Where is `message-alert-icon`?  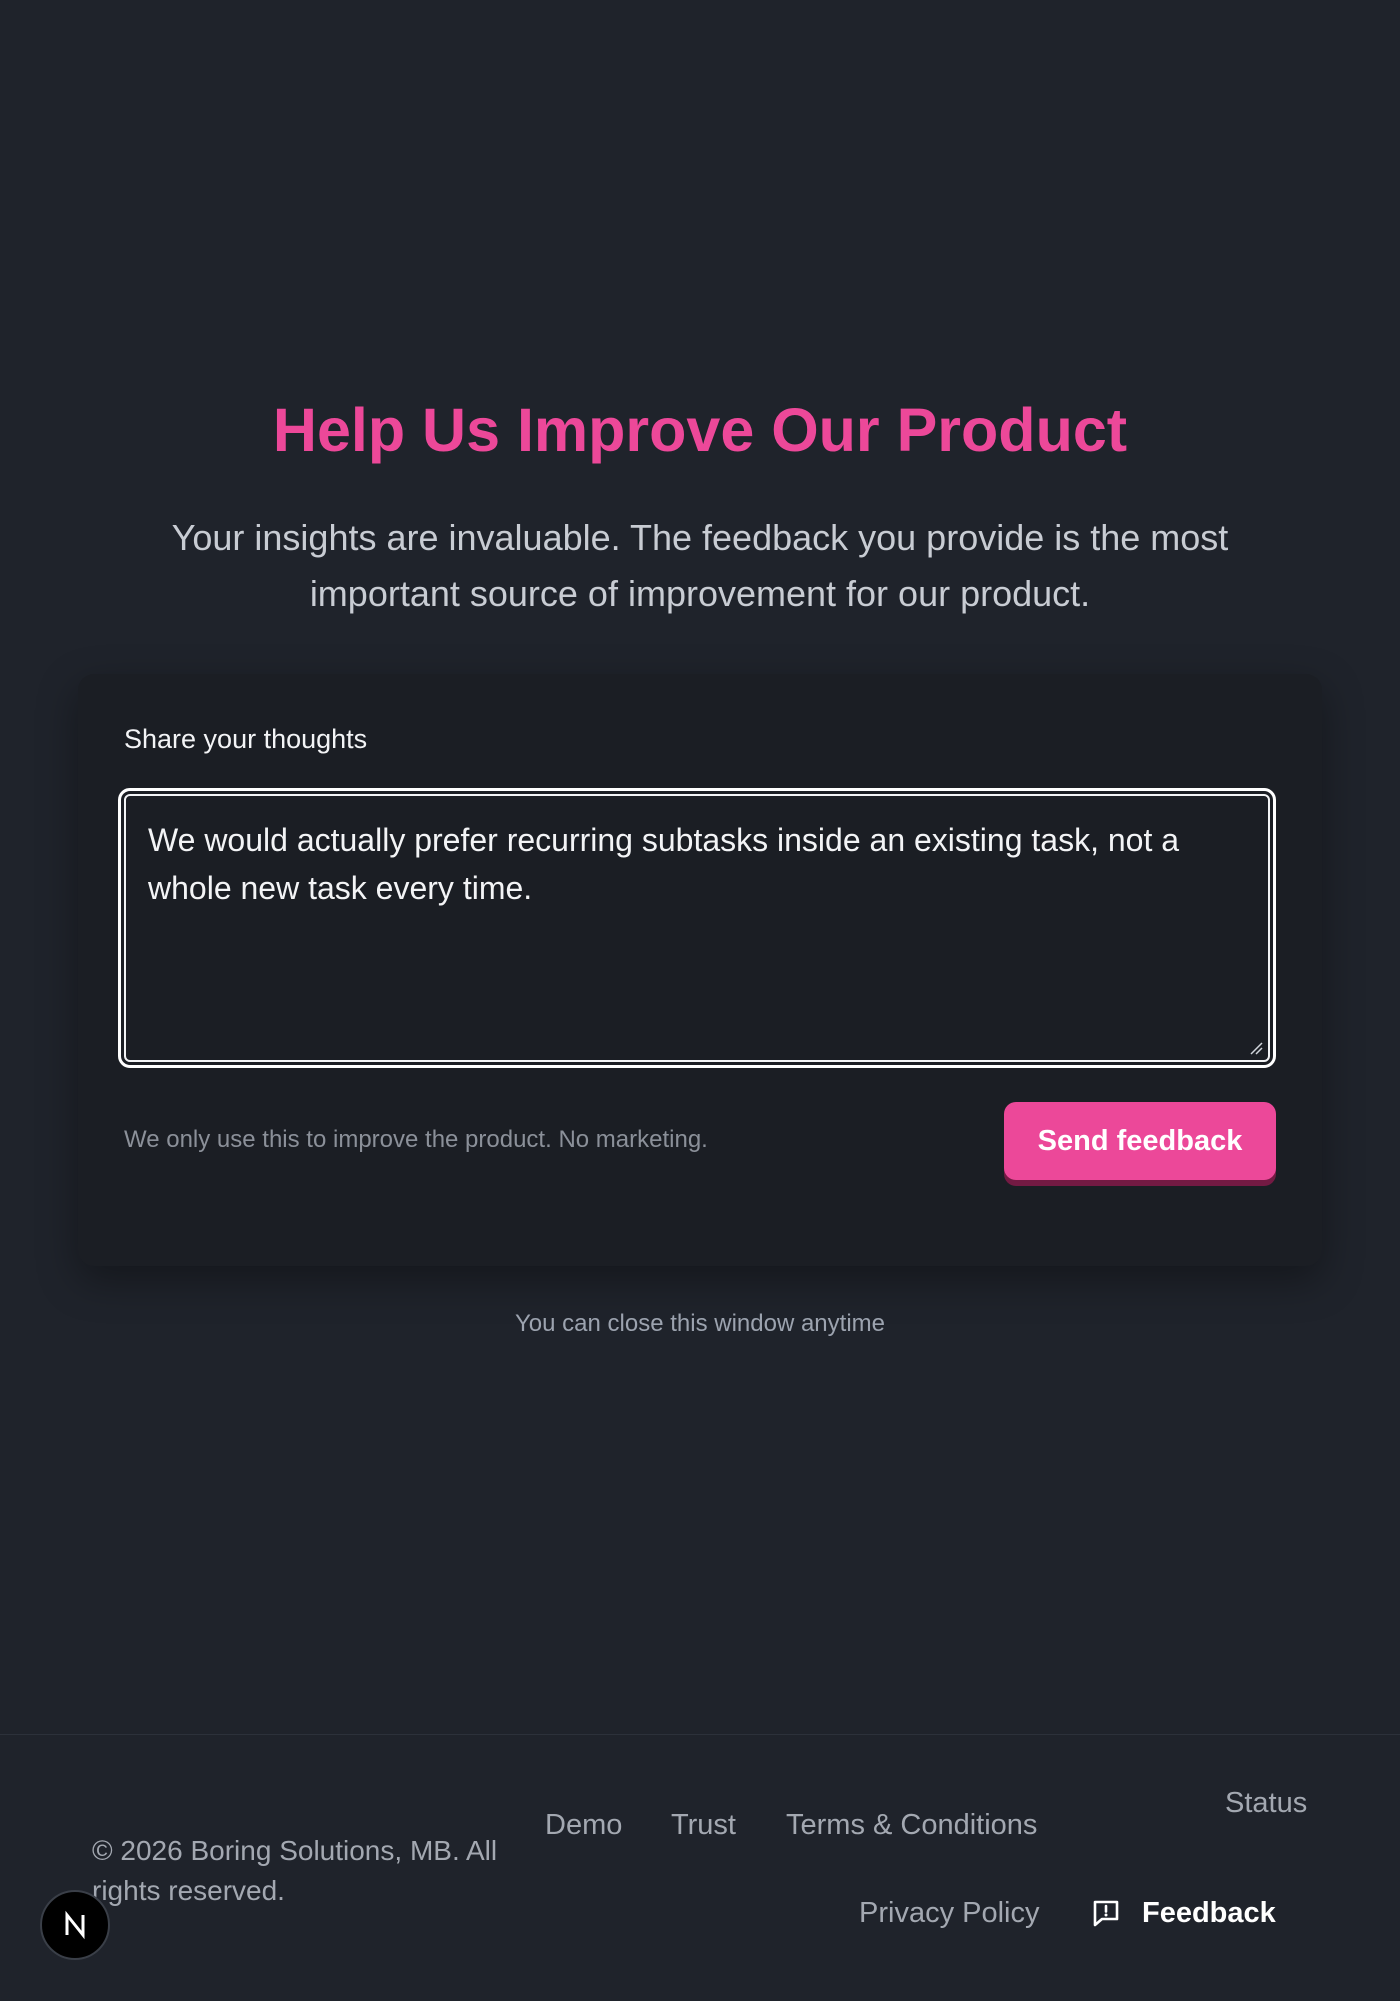 message-alert-icon is located at coordinates (1106, 1913).